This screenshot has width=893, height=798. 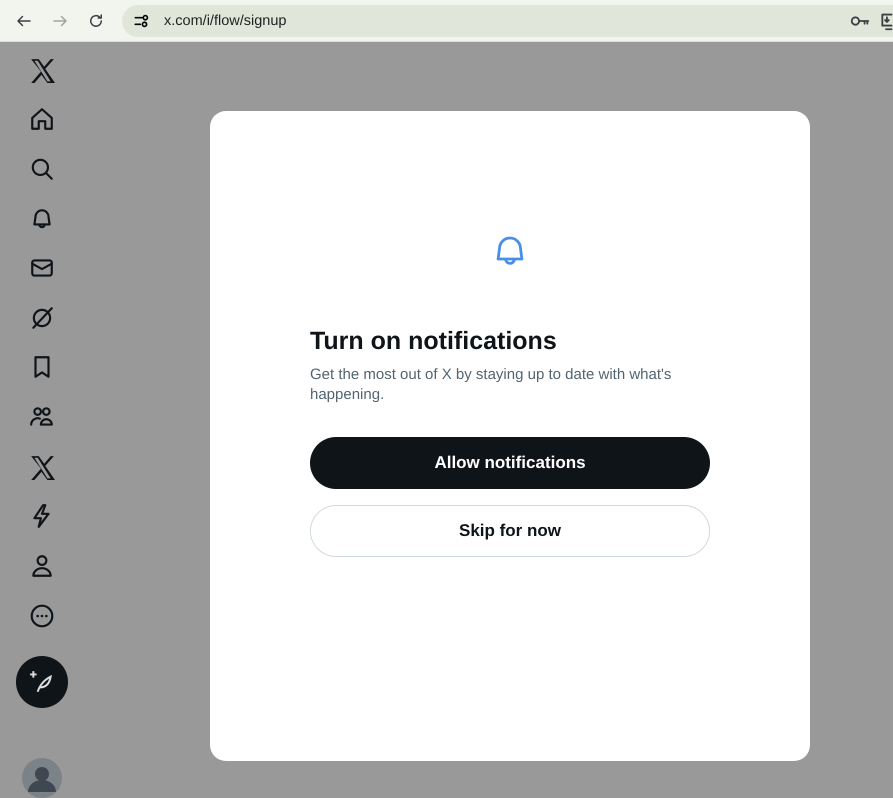 What do you see at coordinates (96, 21) in the screenshot?
I see `reload-icon` at bounding box center [96, 21].